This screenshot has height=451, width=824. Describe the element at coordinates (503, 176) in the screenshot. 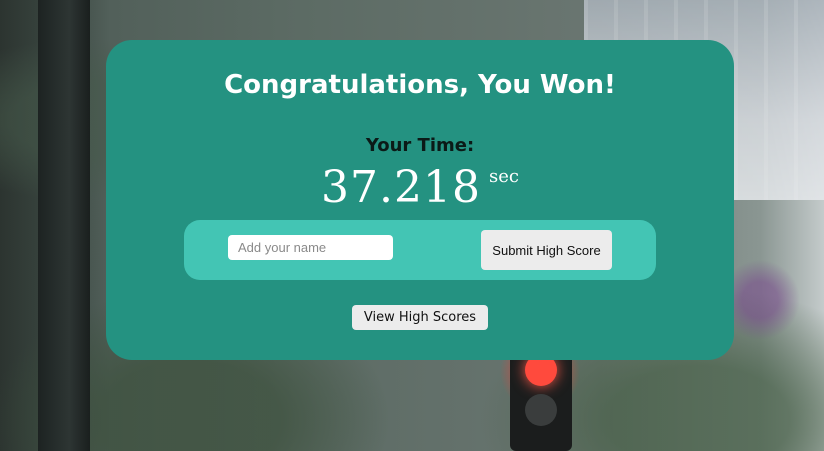

I see `time-unit: sec` at that location.